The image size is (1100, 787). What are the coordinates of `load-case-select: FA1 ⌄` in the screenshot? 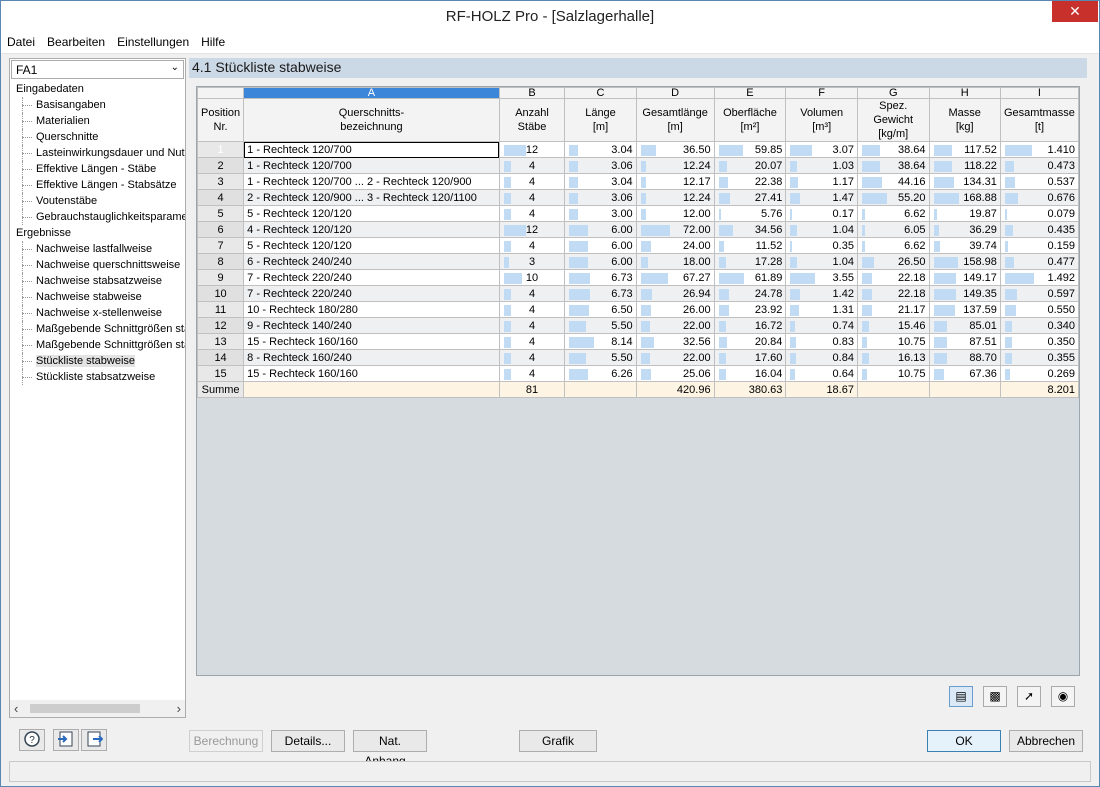 It's located at (97, 69).